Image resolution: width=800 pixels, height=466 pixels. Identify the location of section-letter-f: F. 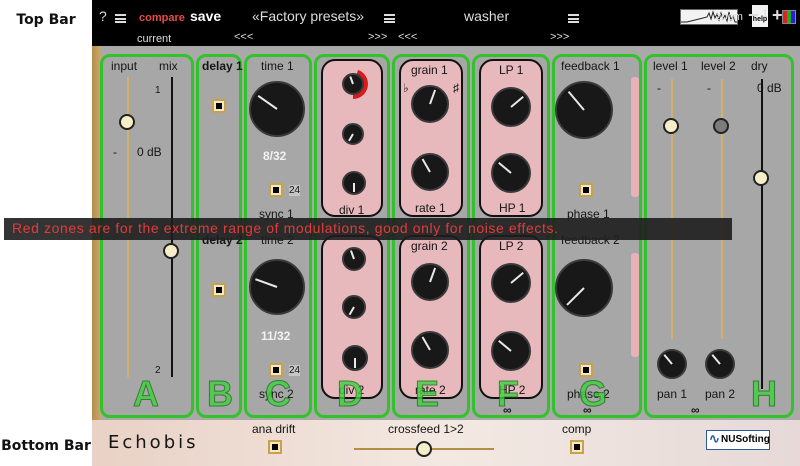
(508, 394).